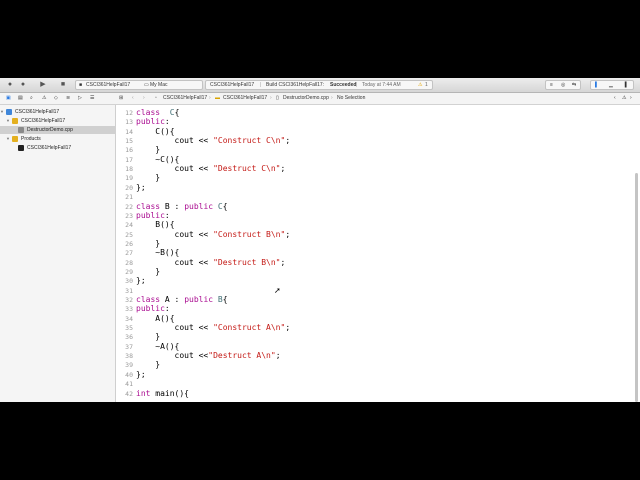  I want to click on assistant-editor-icon: ◎, so click(563, 85).